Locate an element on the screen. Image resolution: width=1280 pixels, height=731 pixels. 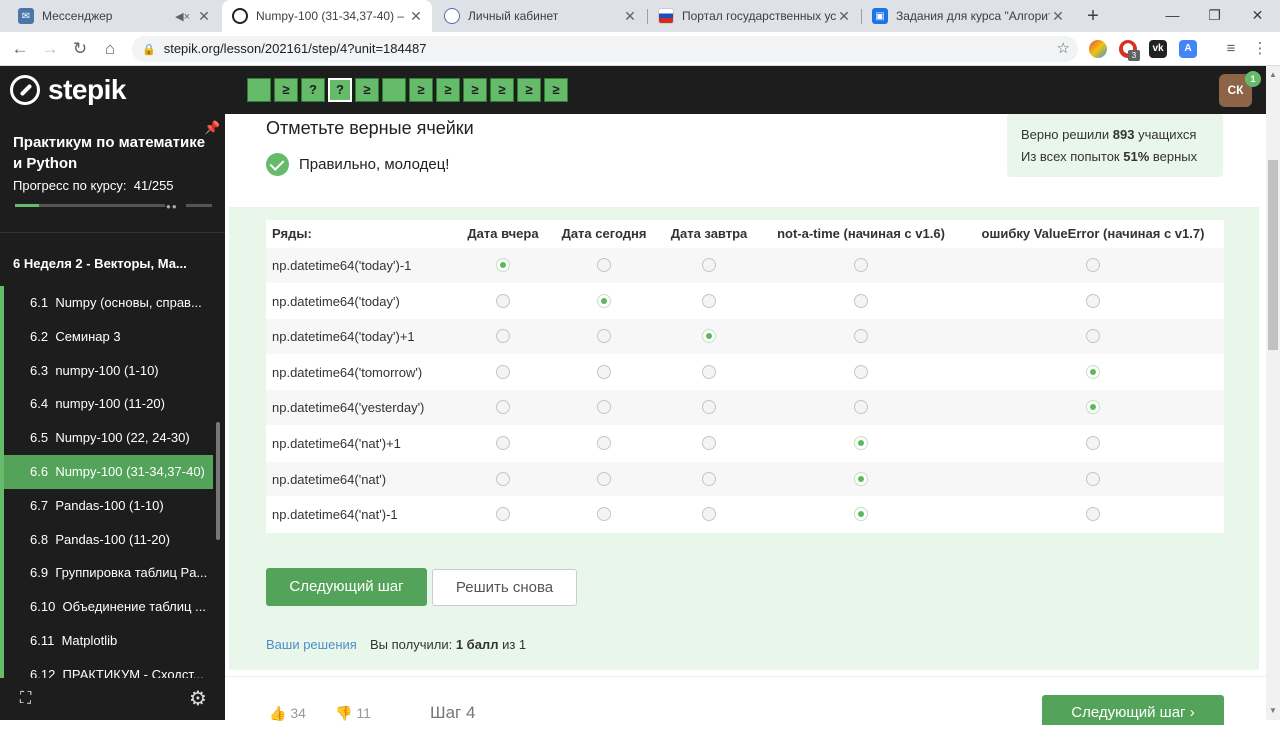
like-button: 👍 34 is located at coordinates (287, 713).